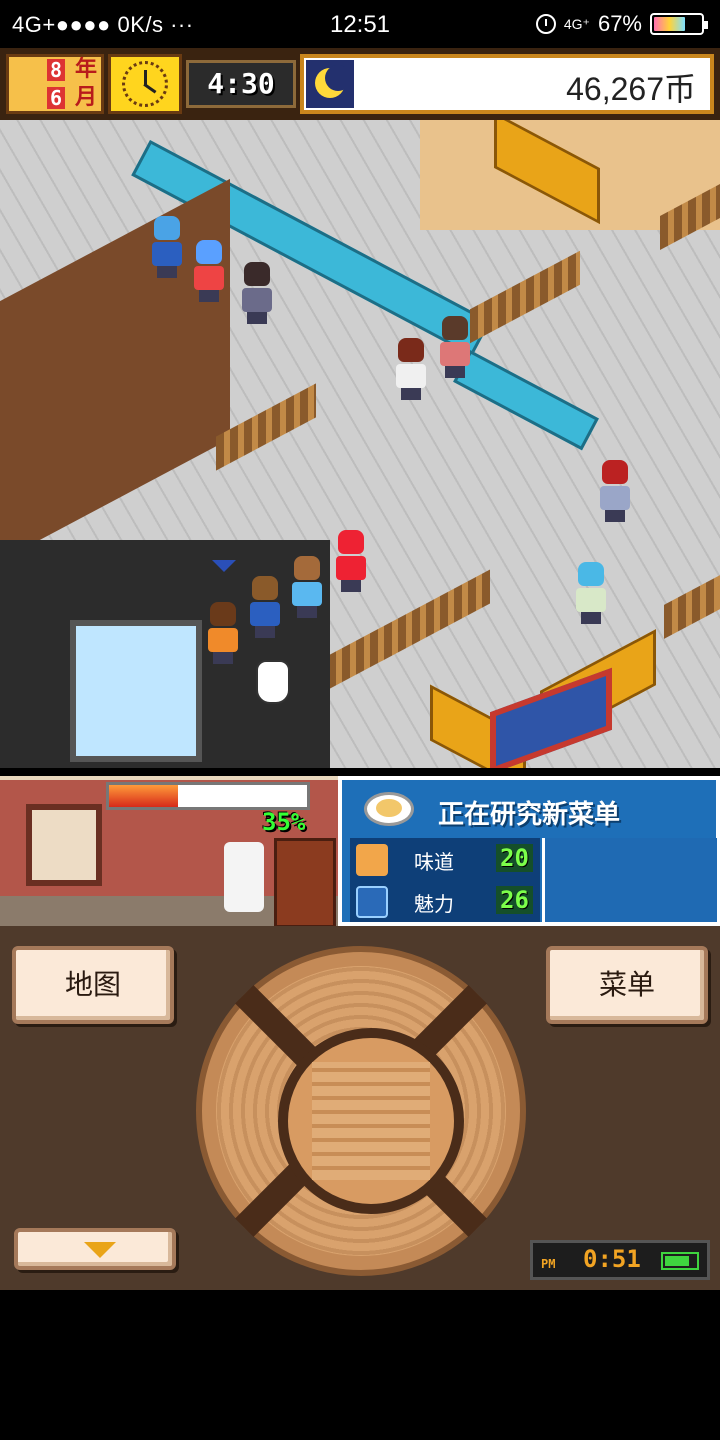 This screenshot has height=1440, width=720. What do you see at coordinates (529, 815) in the screenshot?
I see `research-title: 正在研究新菜单` at bounding box center [529, 815].